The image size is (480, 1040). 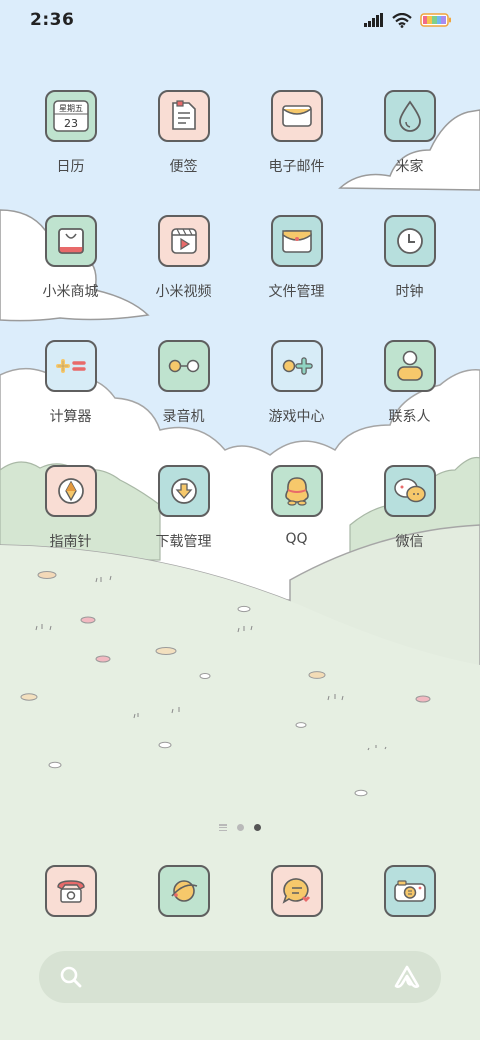 What do you see at coordinates (183, 152) in the screenshot?
I see `app-notes: 便签` at bounding box center [183, 152].